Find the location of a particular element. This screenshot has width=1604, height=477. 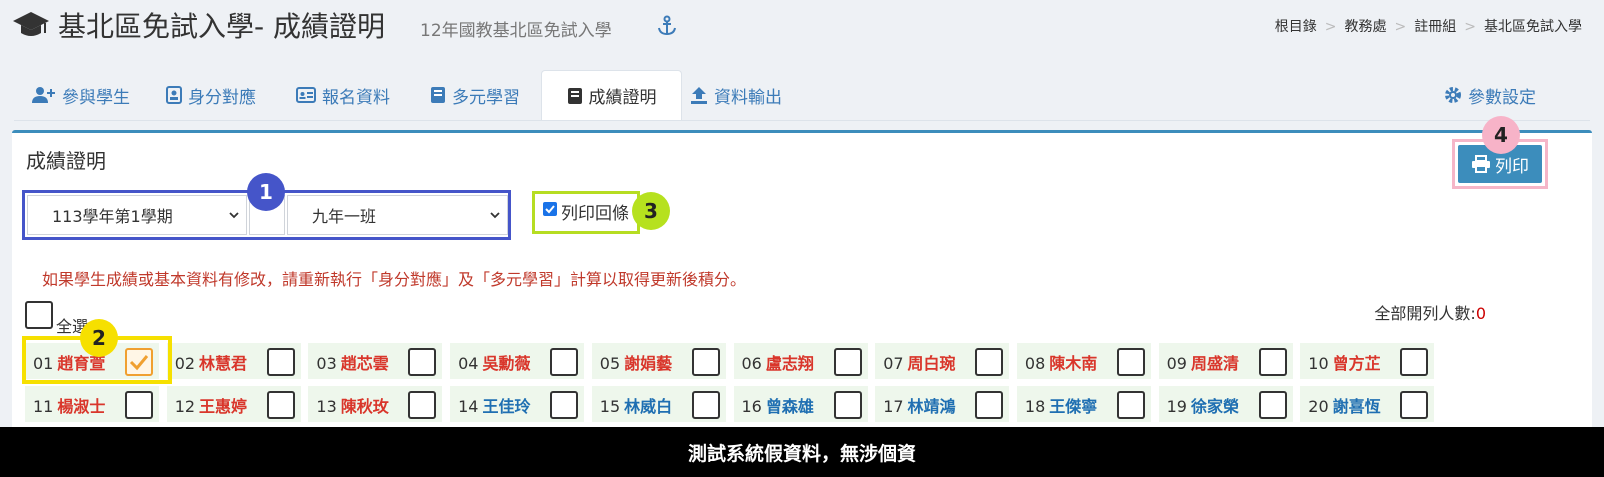

breadcrumb: 根目錄 > 教務處 > 註冊組 > 基北區免試入學 is located at coordinates (1428, 27).